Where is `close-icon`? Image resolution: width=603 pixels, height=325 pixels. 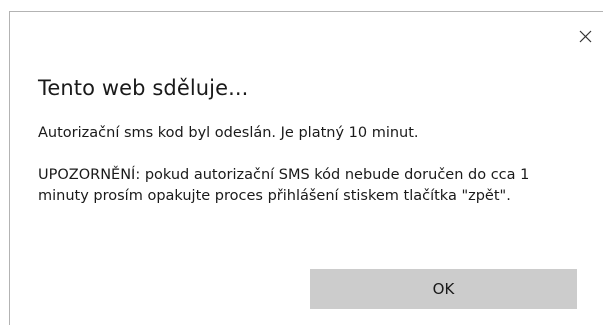 close-icon is located at coordinates (585, 36).